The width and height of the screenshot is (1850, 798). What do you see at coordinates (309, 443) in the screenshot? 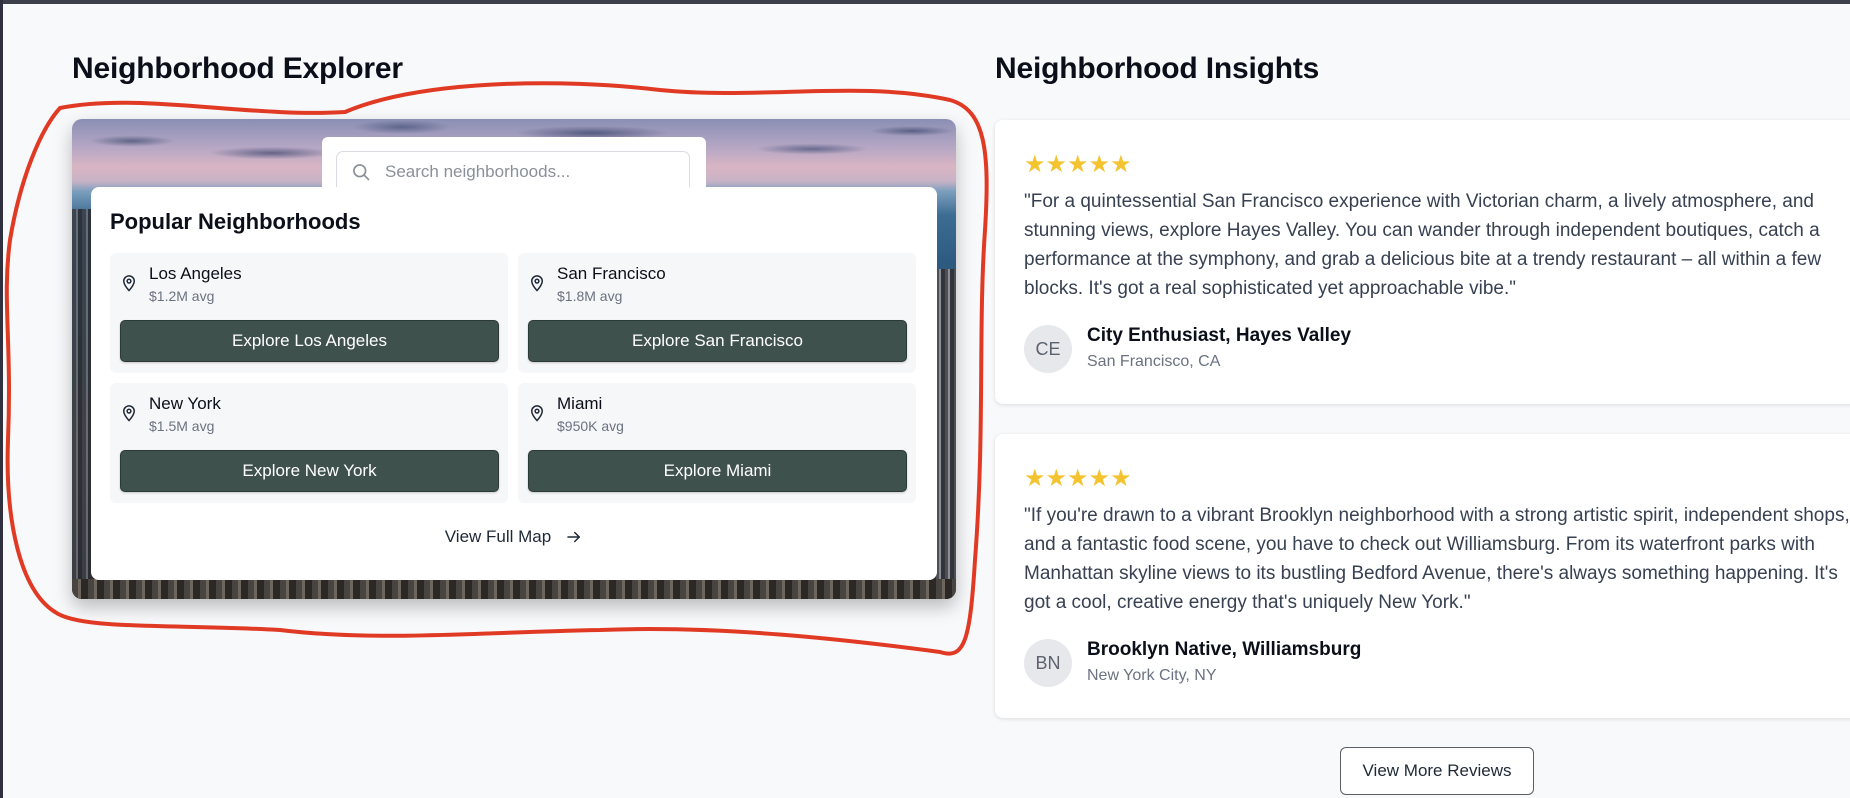
I see `neighborhood-card-new-york: New York $1.5M avg Explore New York` at bounding box center [309, 443].